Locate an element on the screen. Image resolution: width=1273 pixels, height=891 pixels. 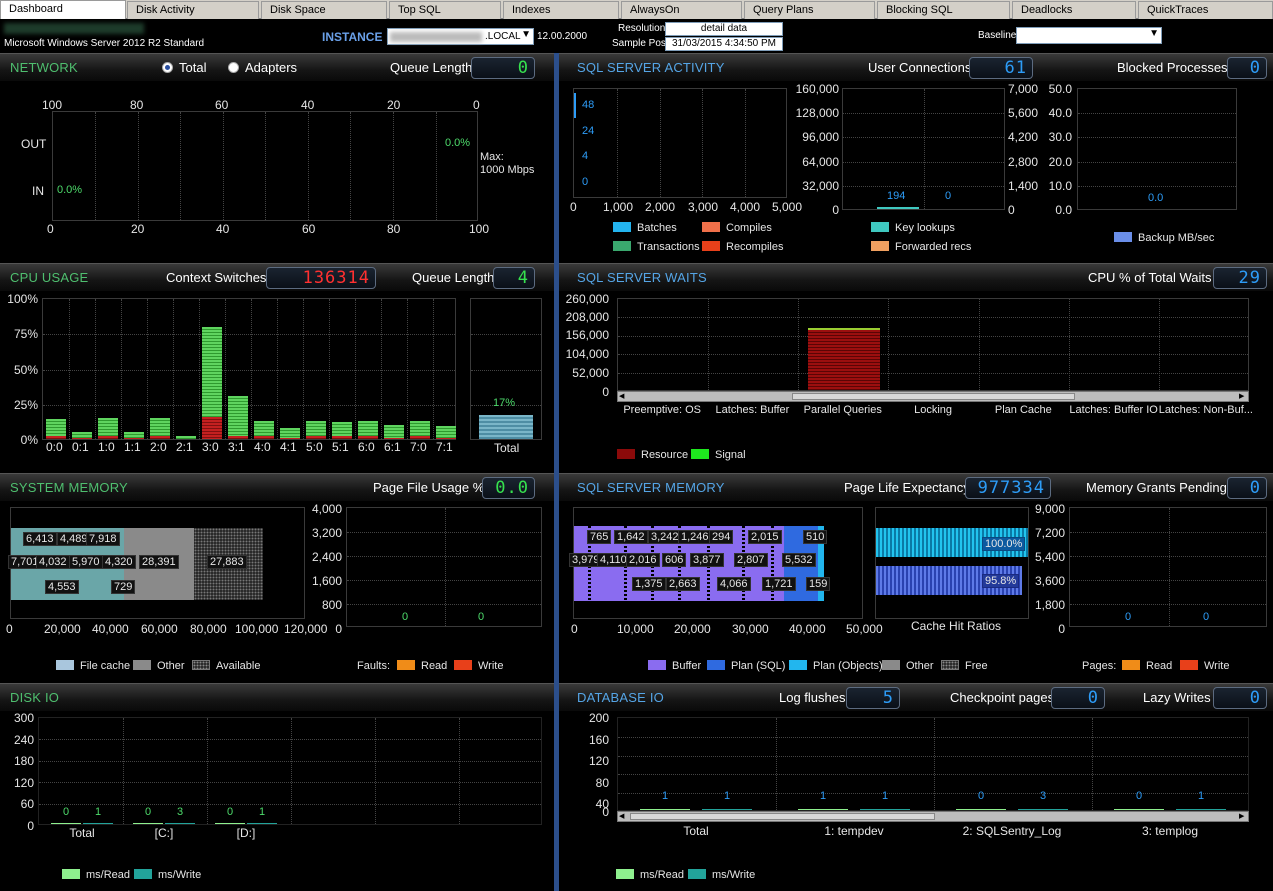
legend-label: Key lookups is located at coordinates (925, 228).